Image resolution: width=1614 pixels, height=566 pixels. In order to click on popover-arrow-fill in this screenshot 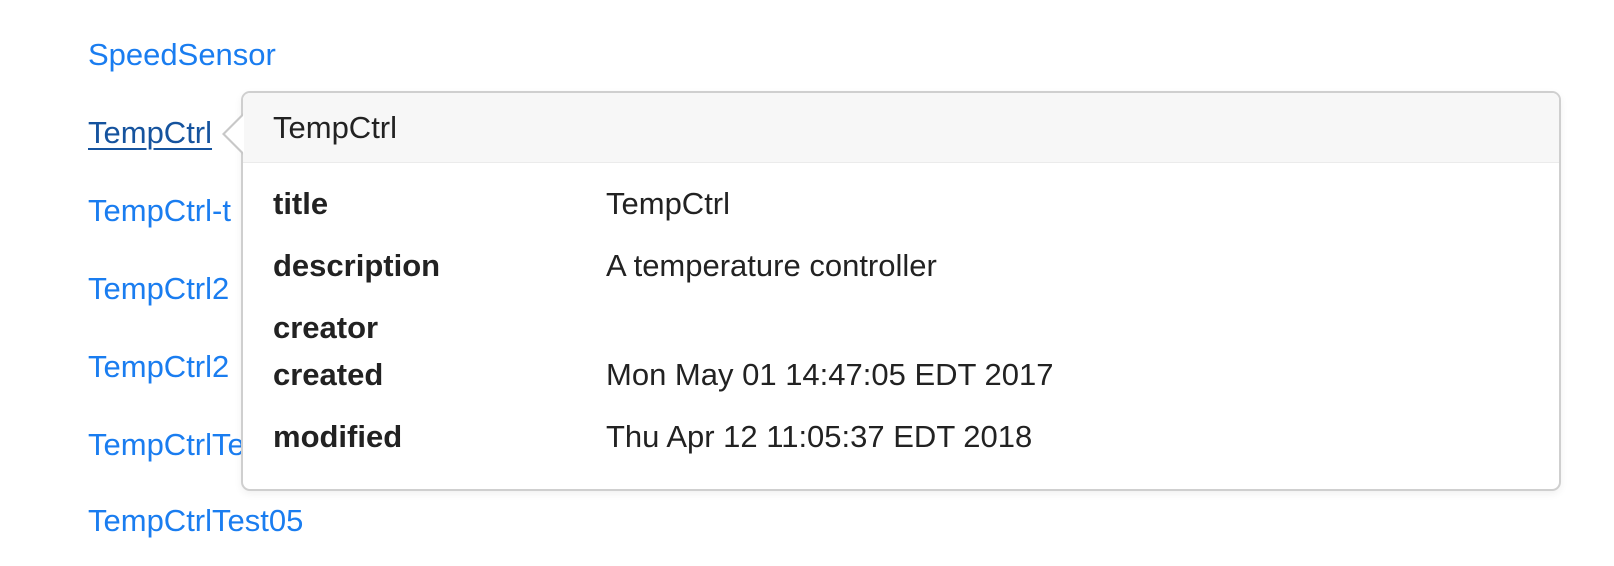, I will do `click(234, 134)`.